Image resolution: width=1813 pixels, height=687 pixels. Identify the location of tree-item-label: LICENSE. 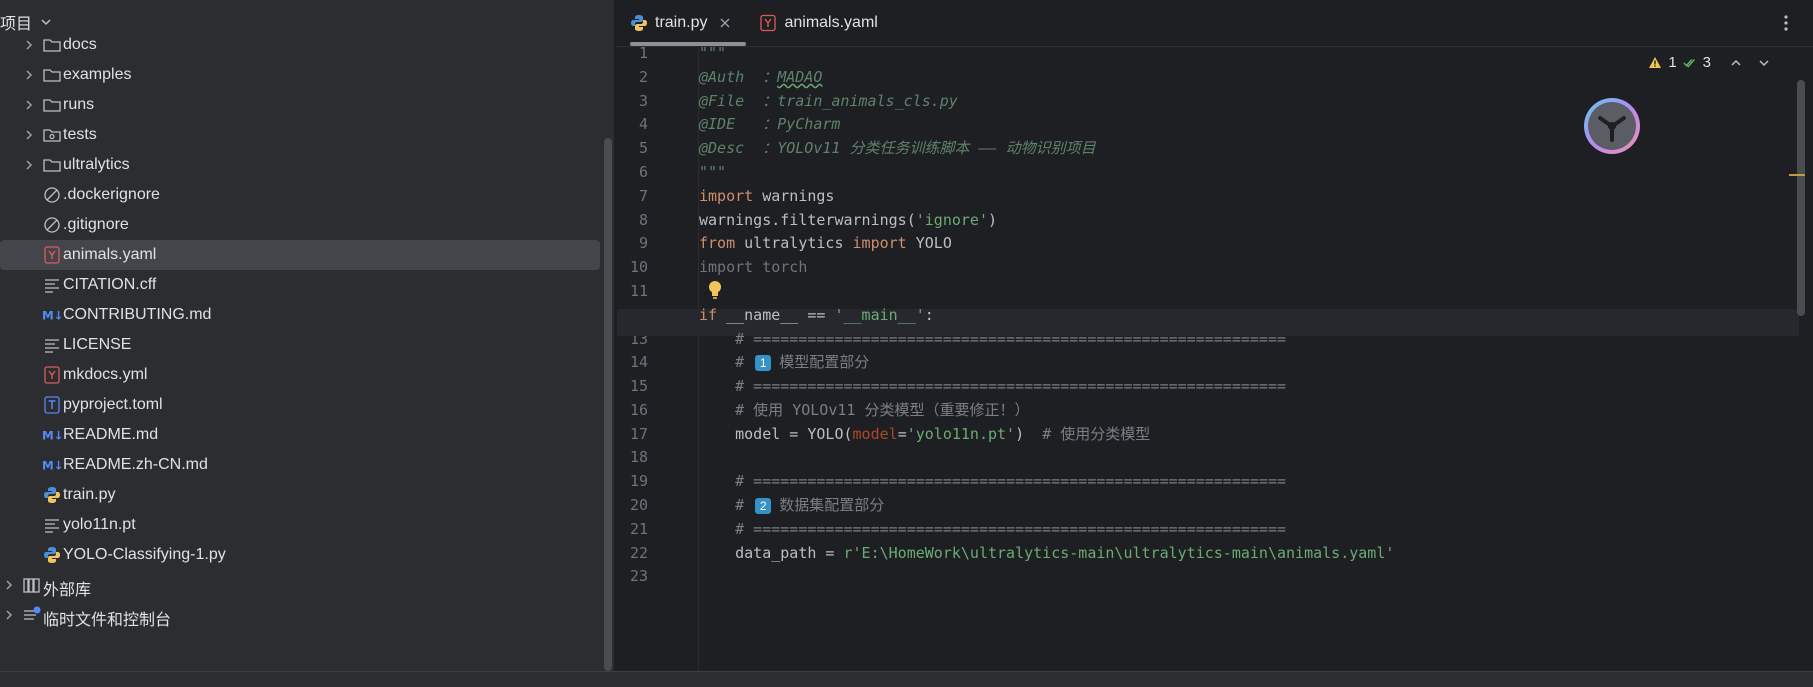
(97, 344).